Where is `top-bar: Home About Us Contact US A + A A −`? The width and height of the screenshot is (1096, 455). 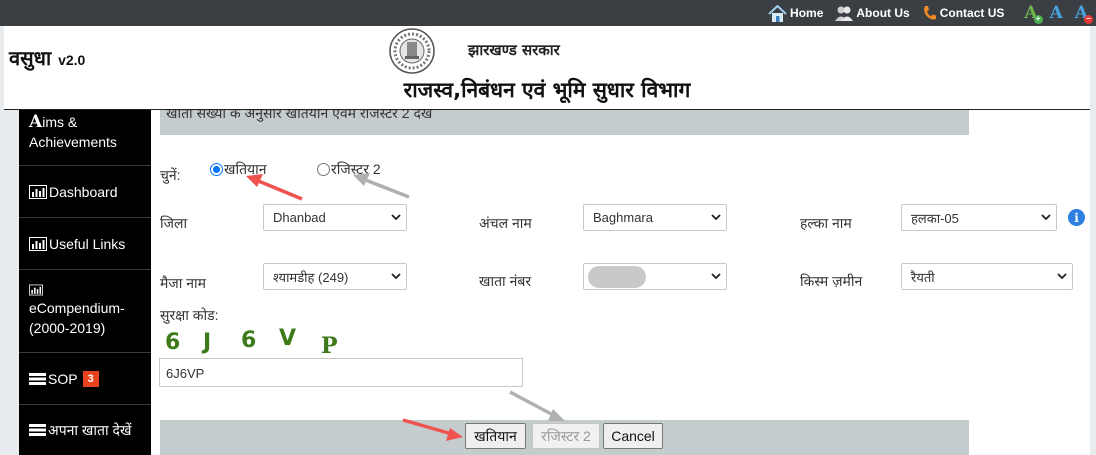 top-bar: Home About Us Contact US A + A A − is located at coordinates (548, 13).